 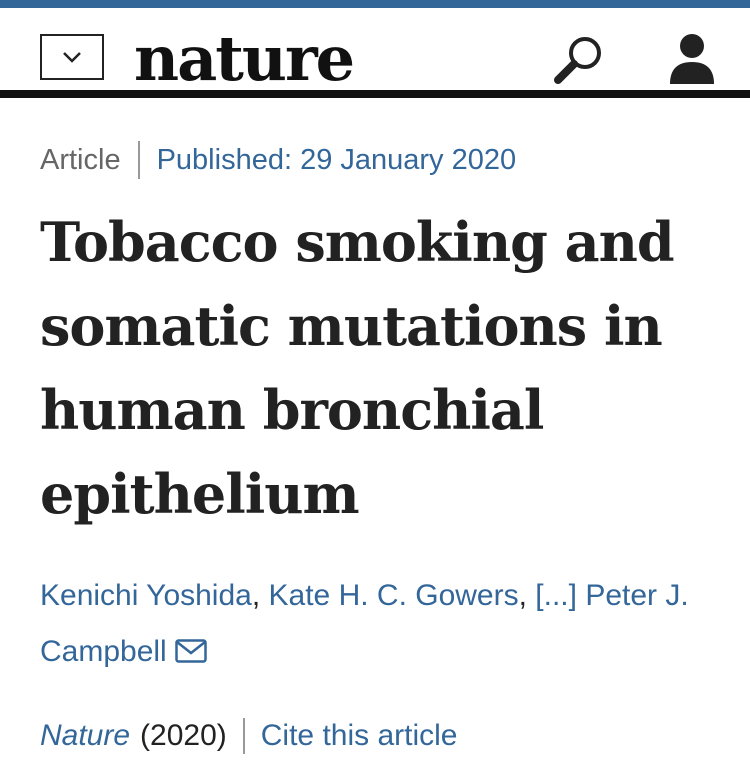 What do you see at coordinates (243, 736) in the screenshot?
I see `cite-separator` at bounding box center [243, 736].